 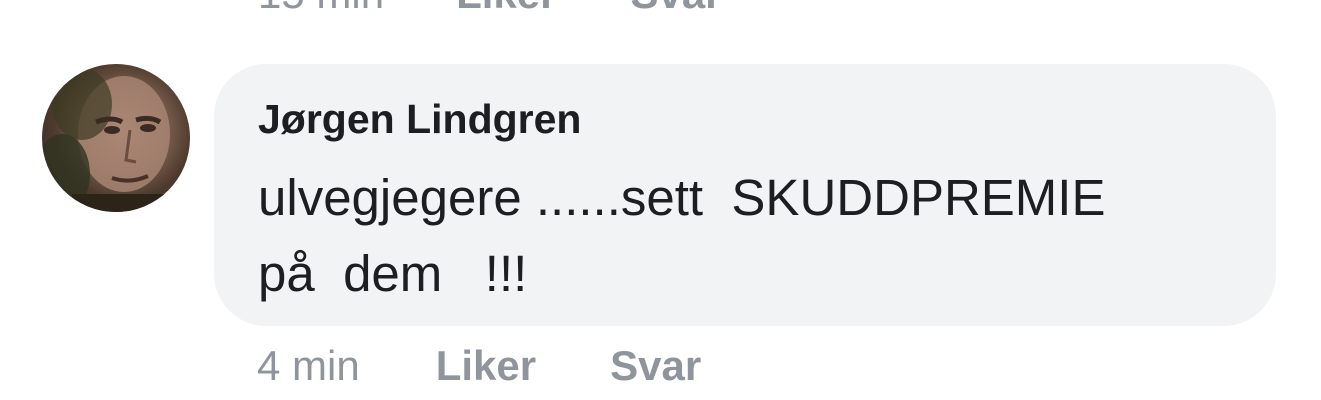 I want to click on comment-actions: 4 min Liker Svar, so click(x=479, y=366).